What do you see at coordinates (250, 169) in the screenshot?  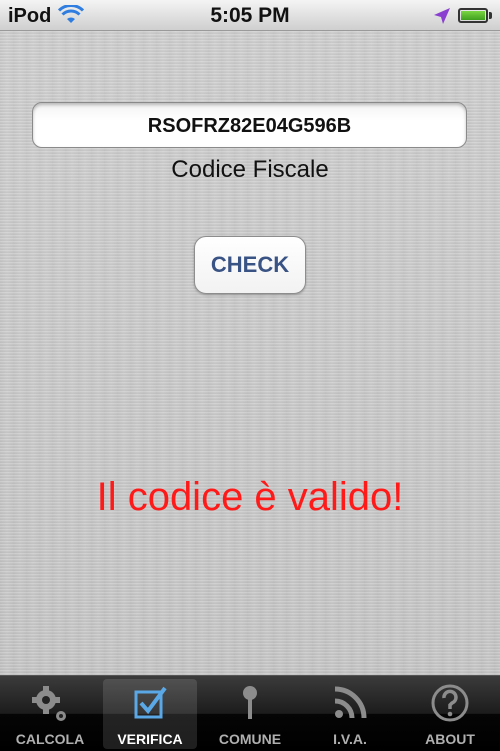 I see `codice-fiscale-label: Codice Fiscale` at bounding box center [250, 169].